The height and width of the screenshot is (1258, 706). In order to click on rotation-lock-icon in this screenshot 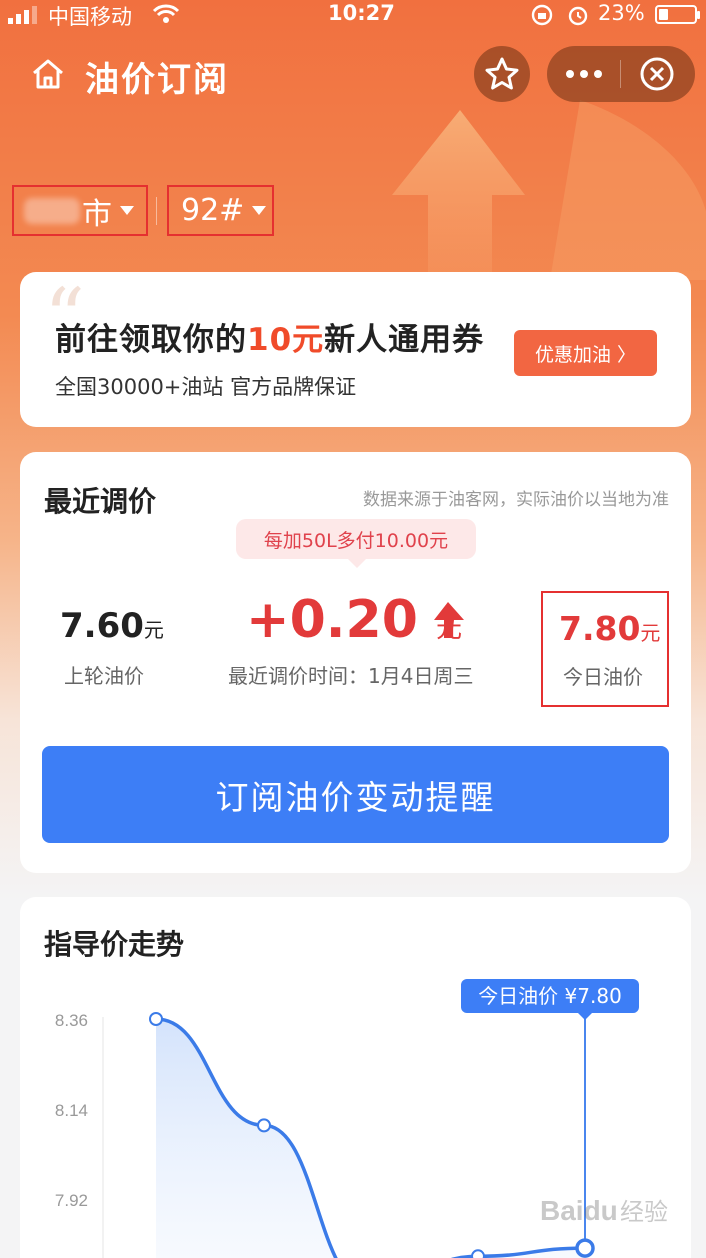, I will do `click(542, 15)`.